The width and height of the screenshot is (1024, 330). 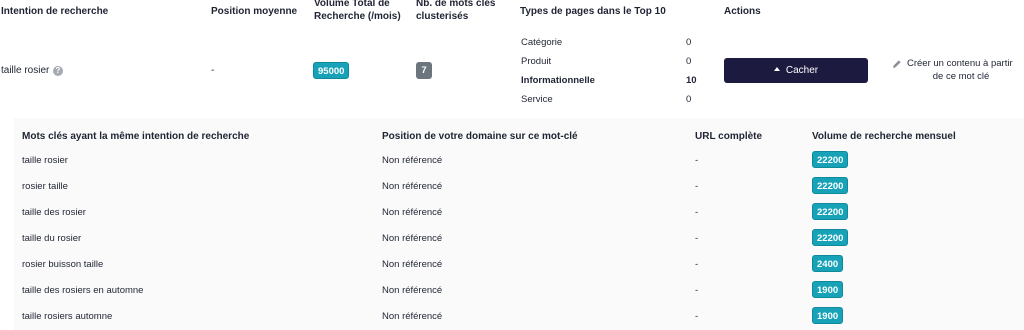 What do you see at coordinates (480, 136) in the screenshot?
I see `sub-header-position: Position de votre domaine sur ce mot-clé` at bounding box center [480, 136].